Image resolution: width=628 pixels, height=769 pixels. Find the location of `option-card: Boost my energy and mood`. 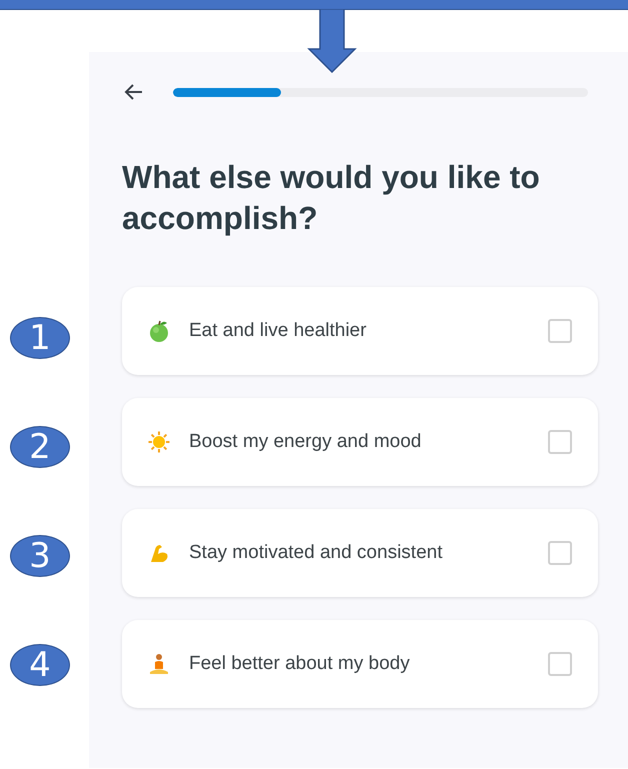

option-card: Boost my energy and mood is located at coordinates (360, 442).